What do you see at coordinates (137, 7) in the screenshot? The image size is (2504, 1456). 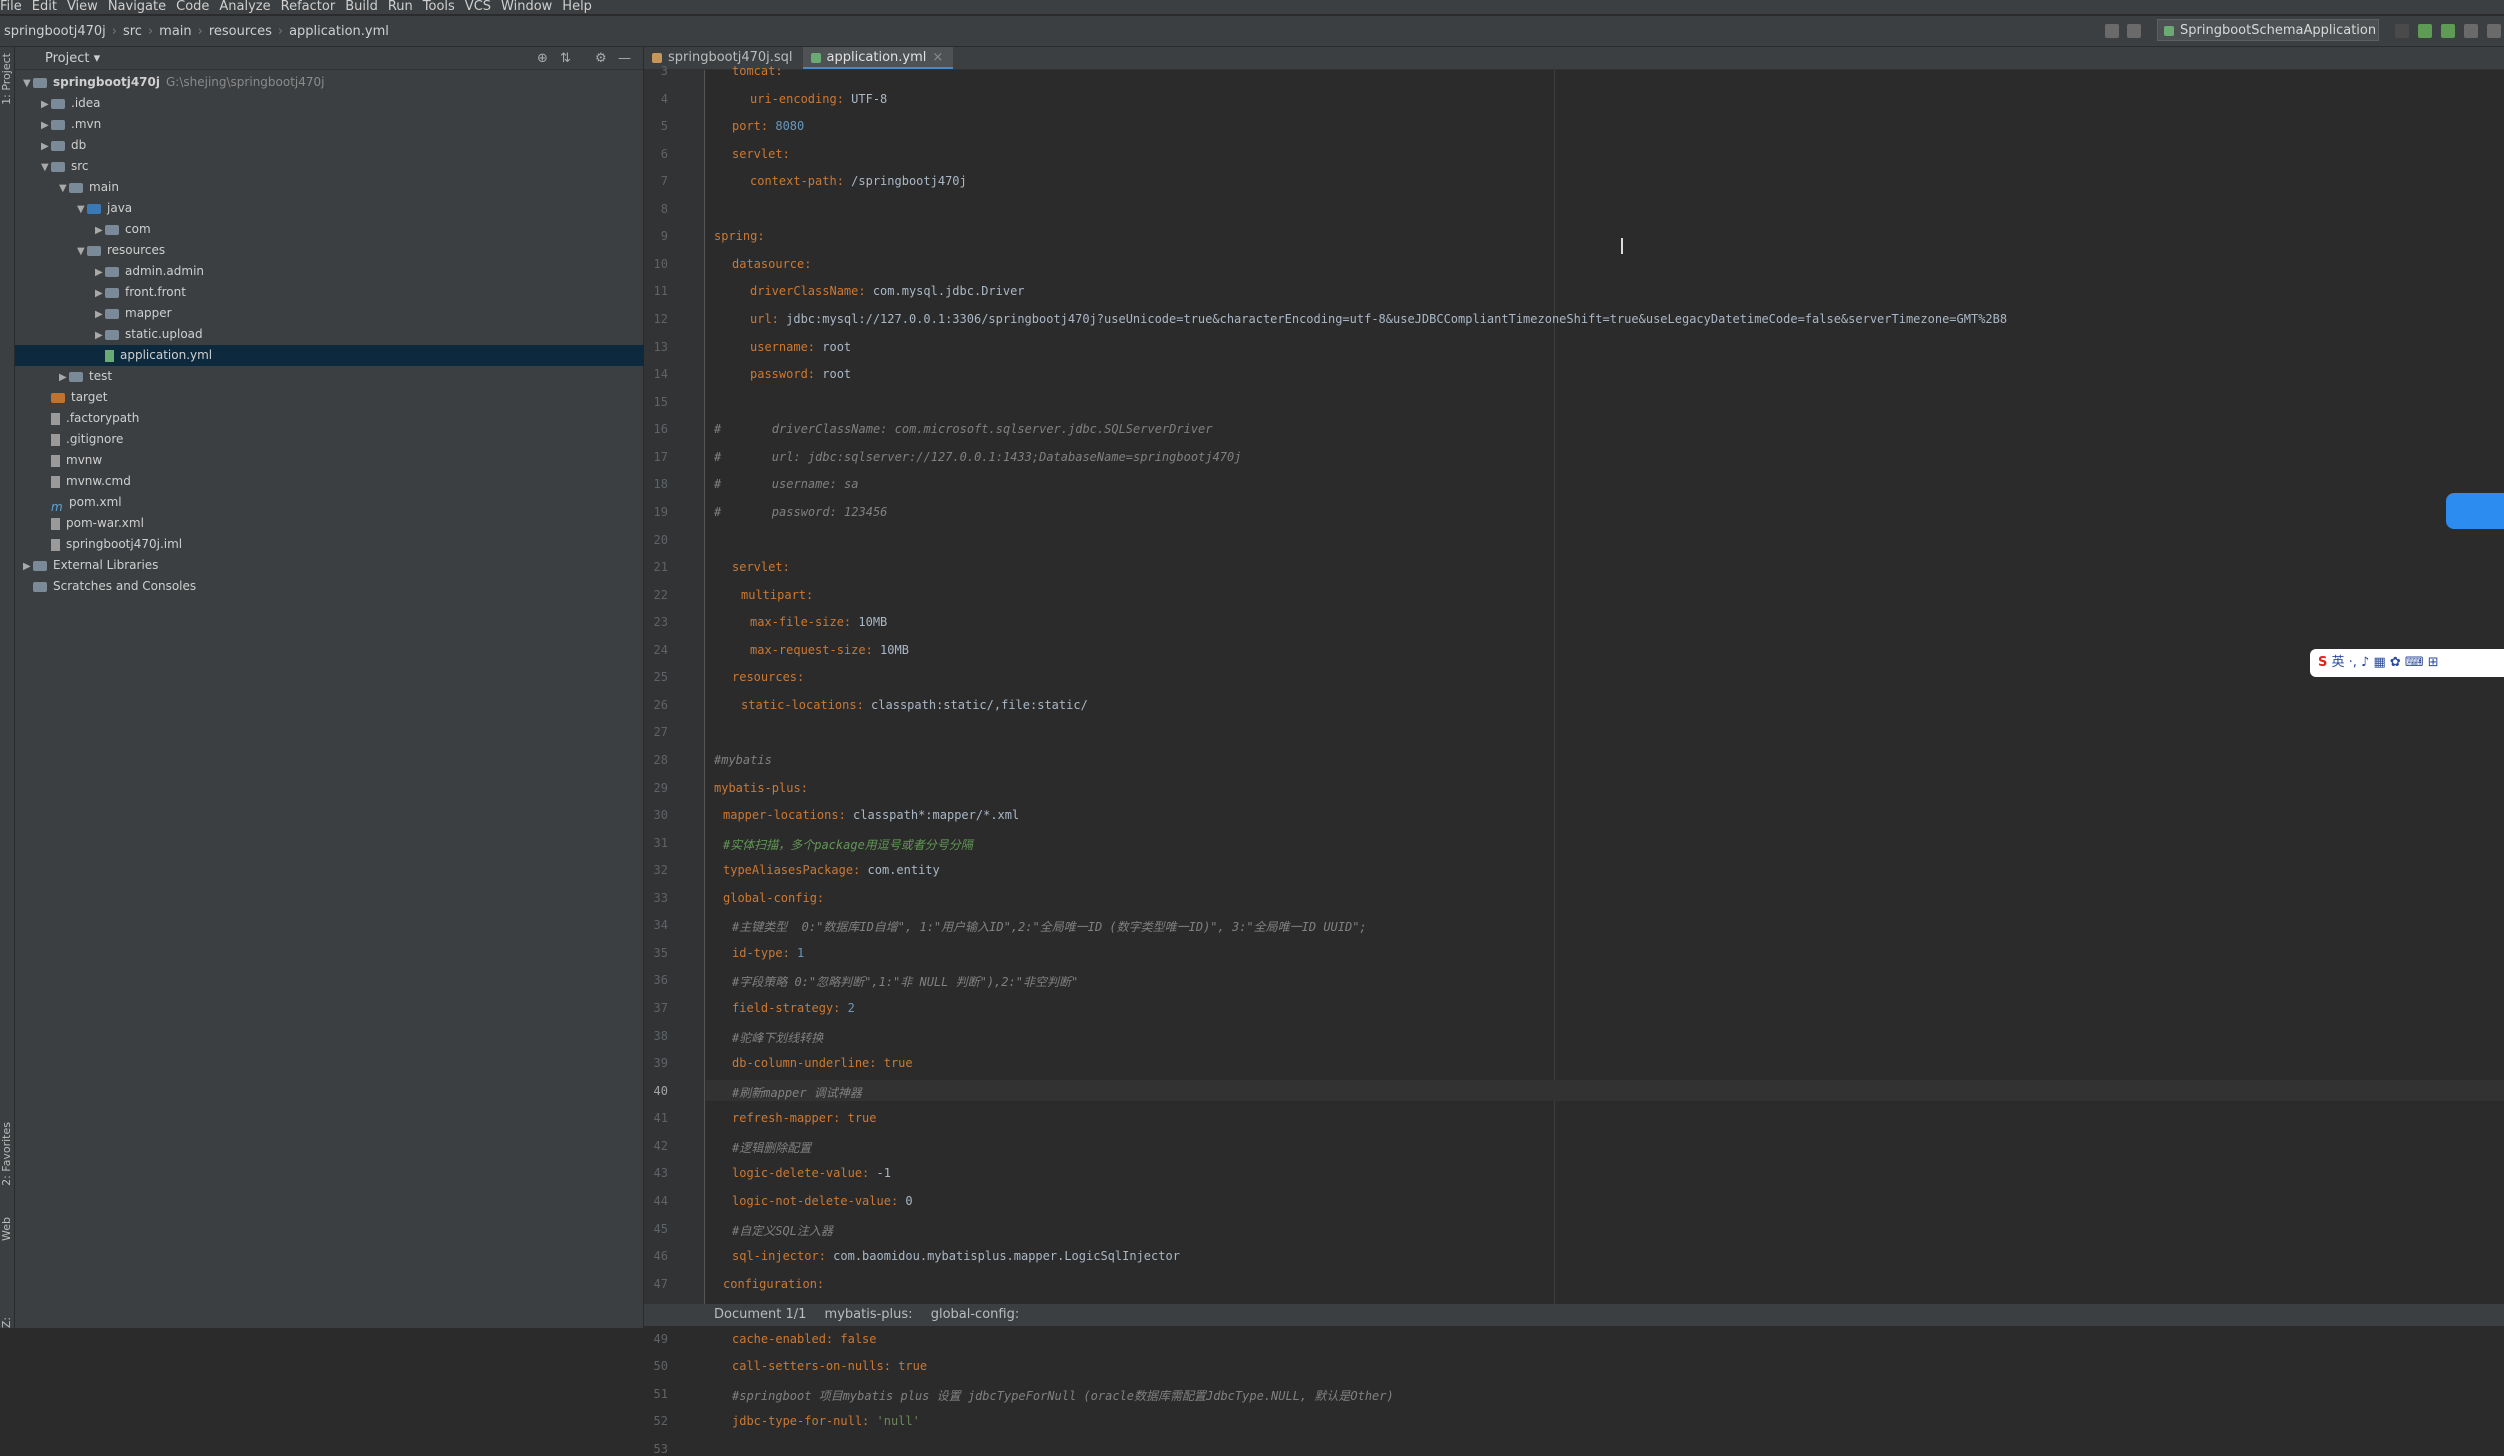 I see `menu-navigate: Navigate` at bounding box center [137, 7].